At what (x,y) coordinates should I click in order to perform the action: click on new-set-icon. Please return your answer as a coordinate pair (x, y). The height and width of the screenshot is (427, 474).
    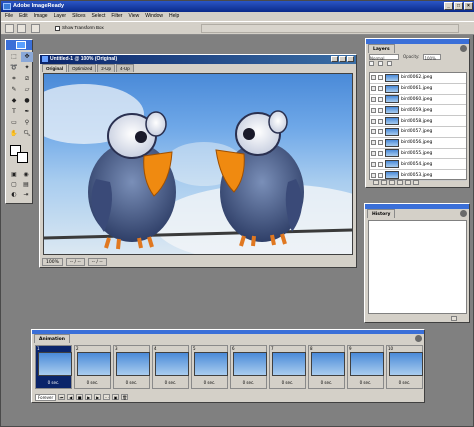
    Looking at the image, I should click on (392, 182).